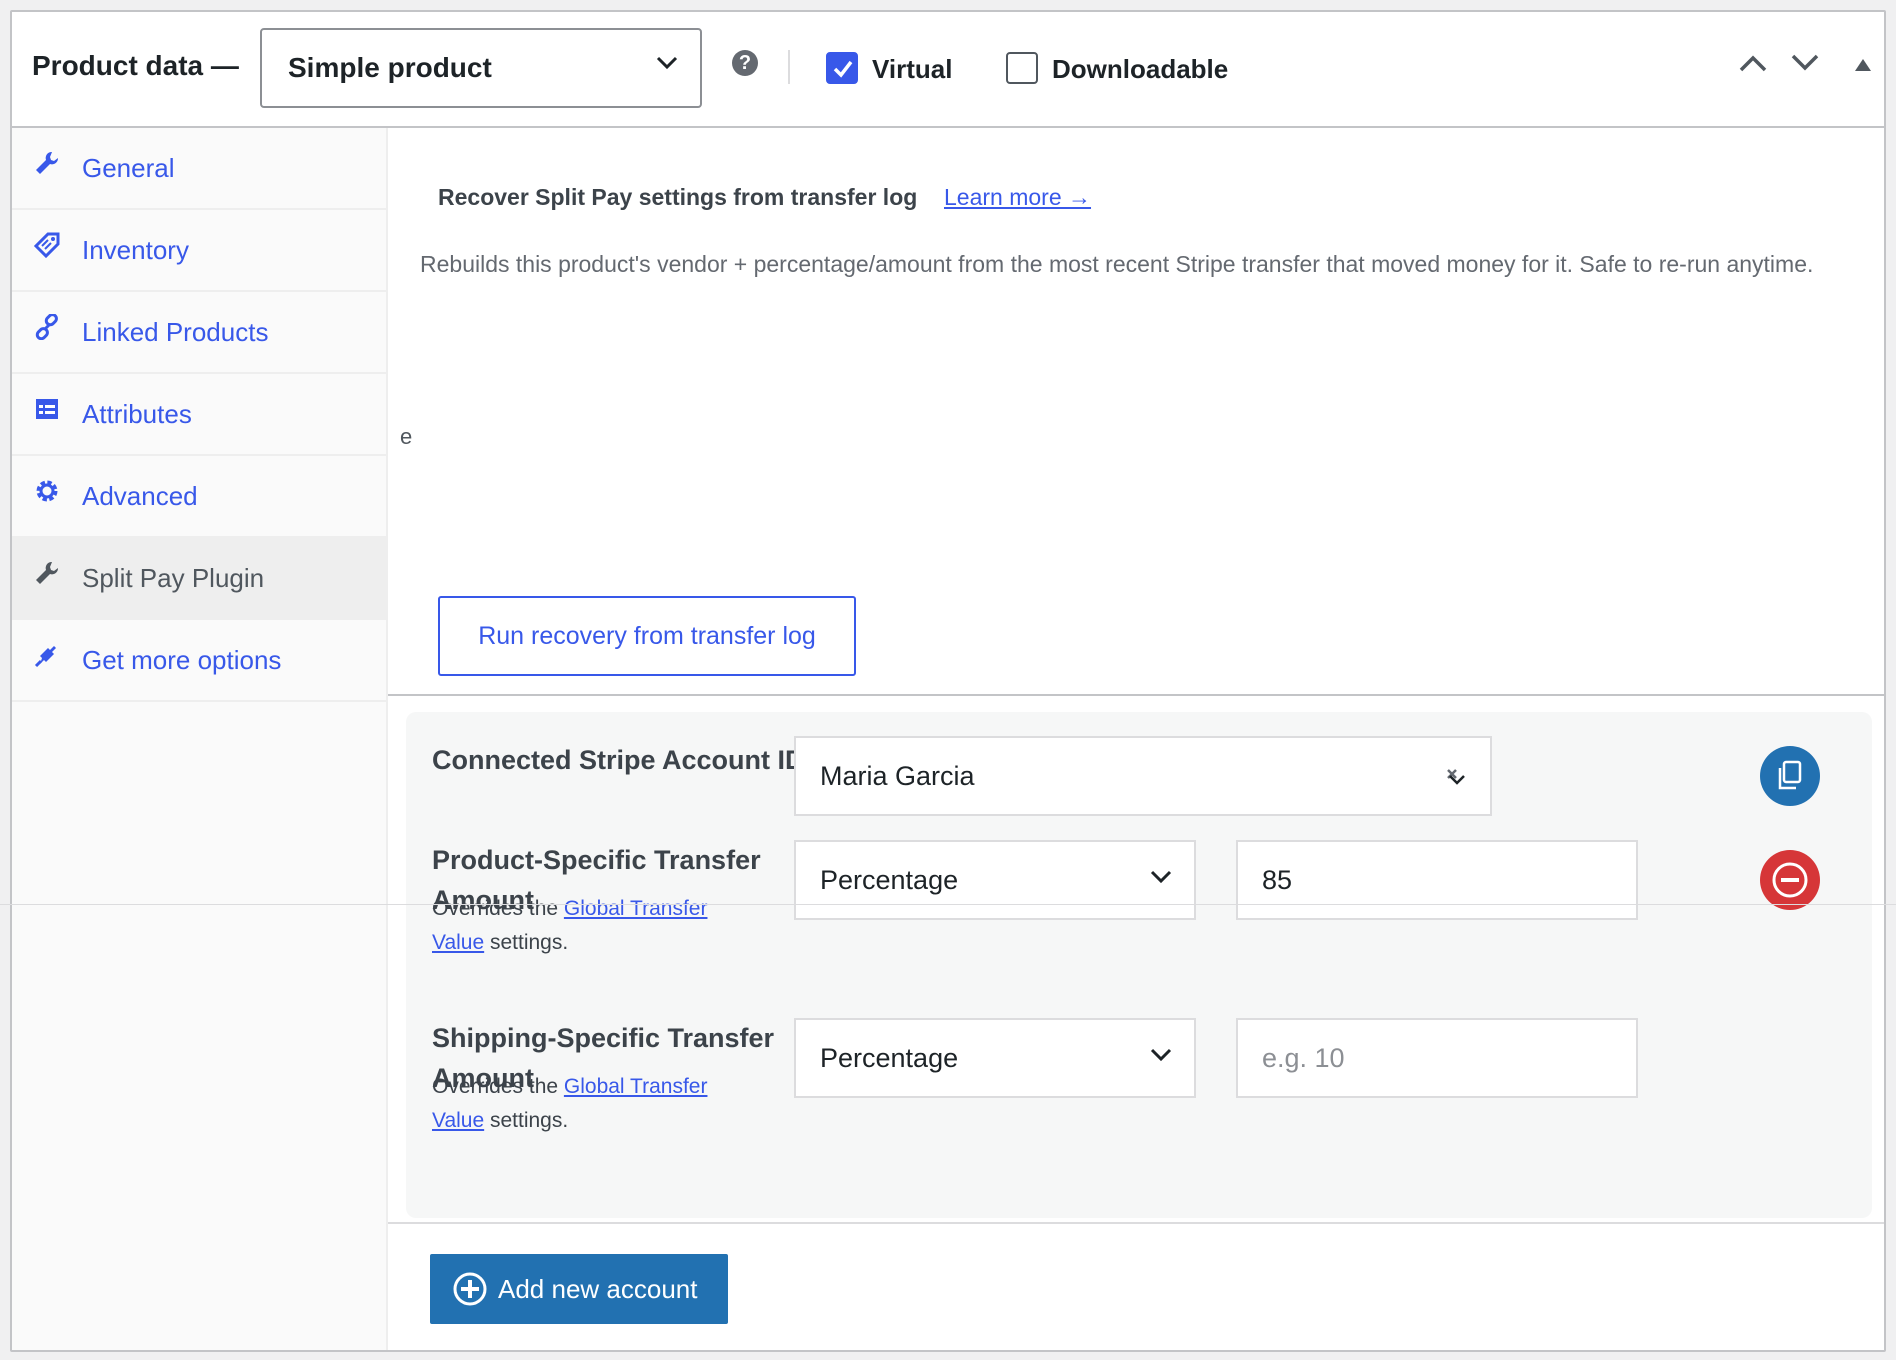 The height and width of the screenshot is (1360, 1896). I want to click on product-transfer-type-value: Percentage, so click(889, 879).